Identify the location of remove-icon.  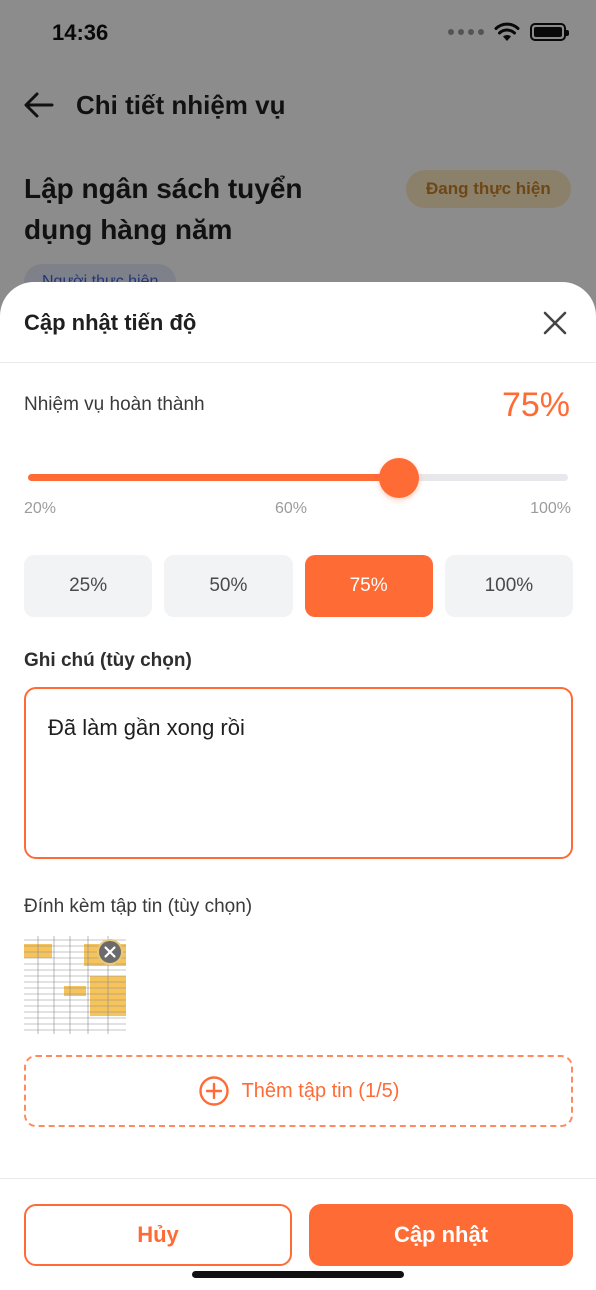
(110, 952).